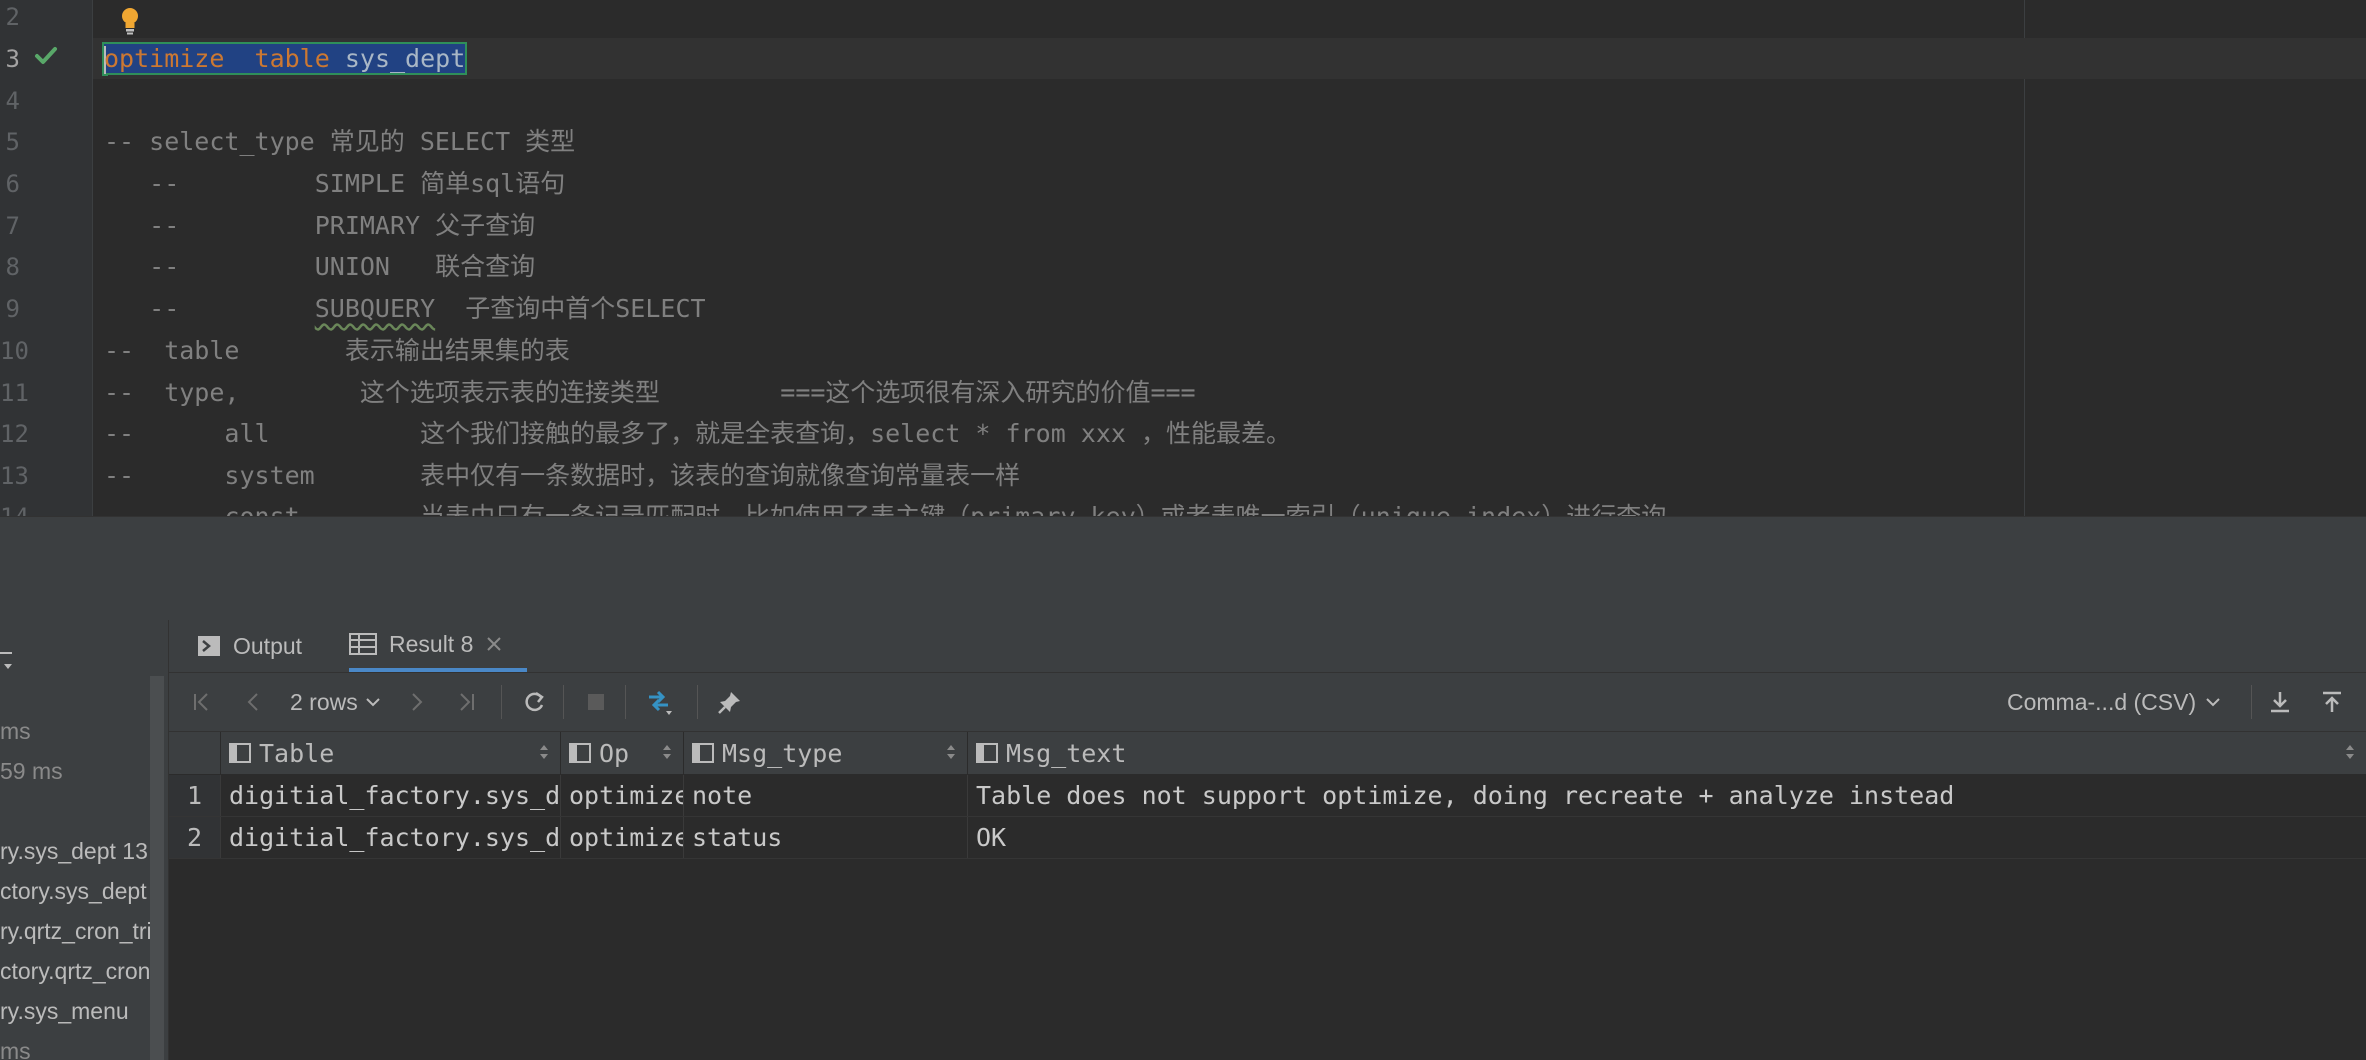  Describe the element at coordinates (74, 851) in the screenshot. I see `list-item: ry.sys_dept 13` at that location.